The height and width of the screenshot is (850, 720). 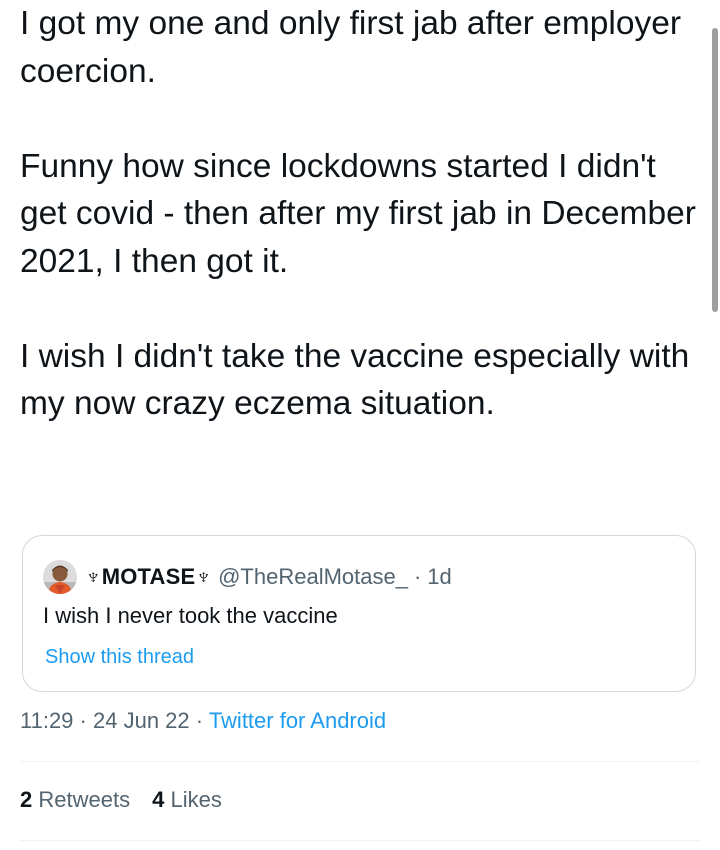 I want to click on retweets-stat: 2 Retweets, so click(x=75, y=799).